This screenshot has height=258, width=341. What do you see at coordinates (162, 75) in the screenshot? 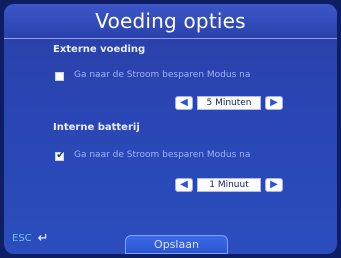
I see `external-power-option-label: Ga naar de Stroom besparen Modus na` at bounding box center [162, 75].